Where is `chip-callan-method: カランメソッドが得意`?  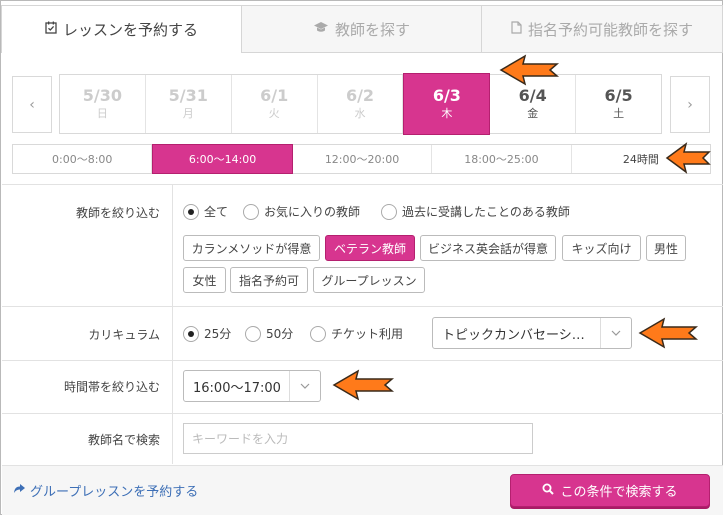 chip-callan-method: カランメソッドが得意 is located at coordinates (251, 248).